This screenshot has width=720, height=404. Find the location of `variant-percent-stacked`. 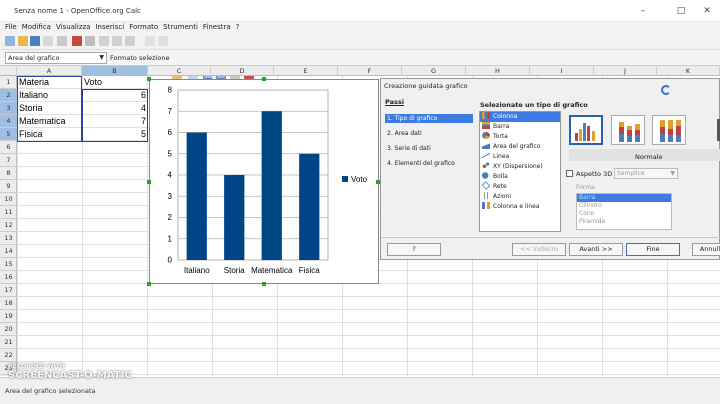

variant-percent-stacked is located at coordinates (669, 130).